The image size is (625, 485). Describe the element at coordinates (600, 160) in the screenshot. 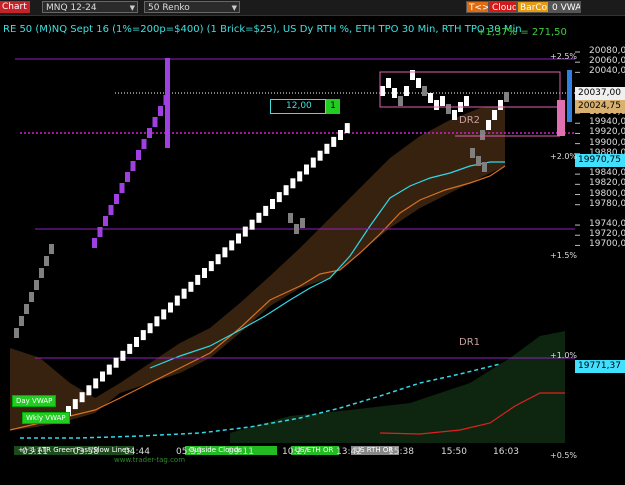

I see `cyan-price-tag: 19970,75` at that location.